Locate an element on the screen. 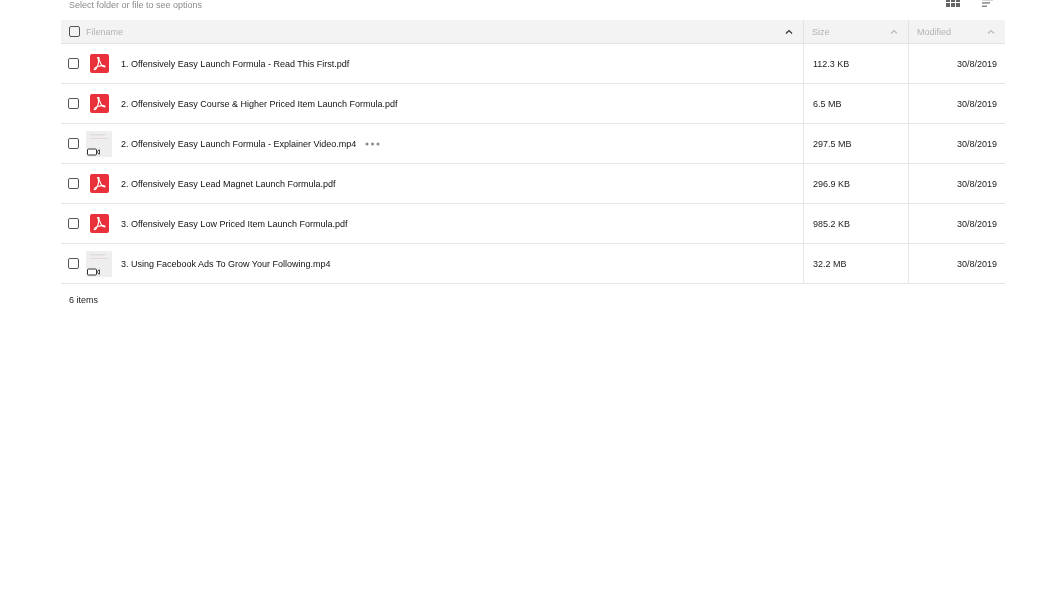 The height and width of the screenshot is (589, 1059). item-count: 6 items is located at coordinates (84, 300).